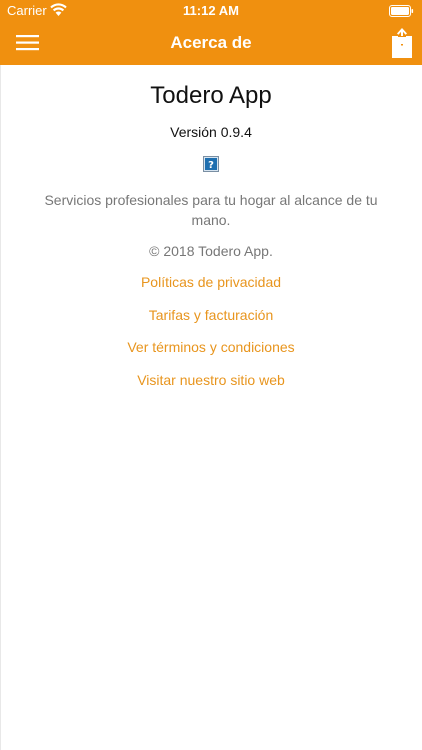 The height and width of the screenshot is (750, 422). I want to click on hamburger-menu-icon, so click(27, 43).